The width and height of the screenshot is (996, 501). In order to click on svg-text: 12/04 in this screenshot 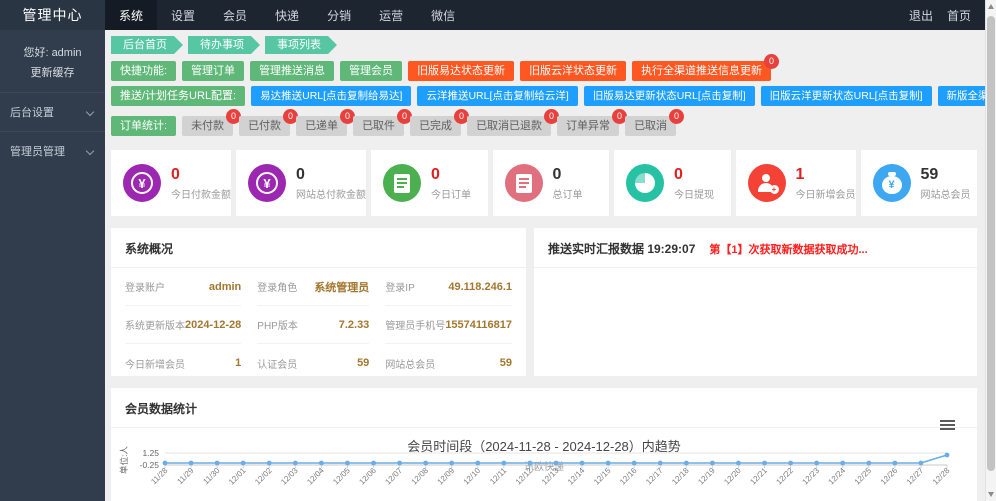, I will do `click(315, 476)`.